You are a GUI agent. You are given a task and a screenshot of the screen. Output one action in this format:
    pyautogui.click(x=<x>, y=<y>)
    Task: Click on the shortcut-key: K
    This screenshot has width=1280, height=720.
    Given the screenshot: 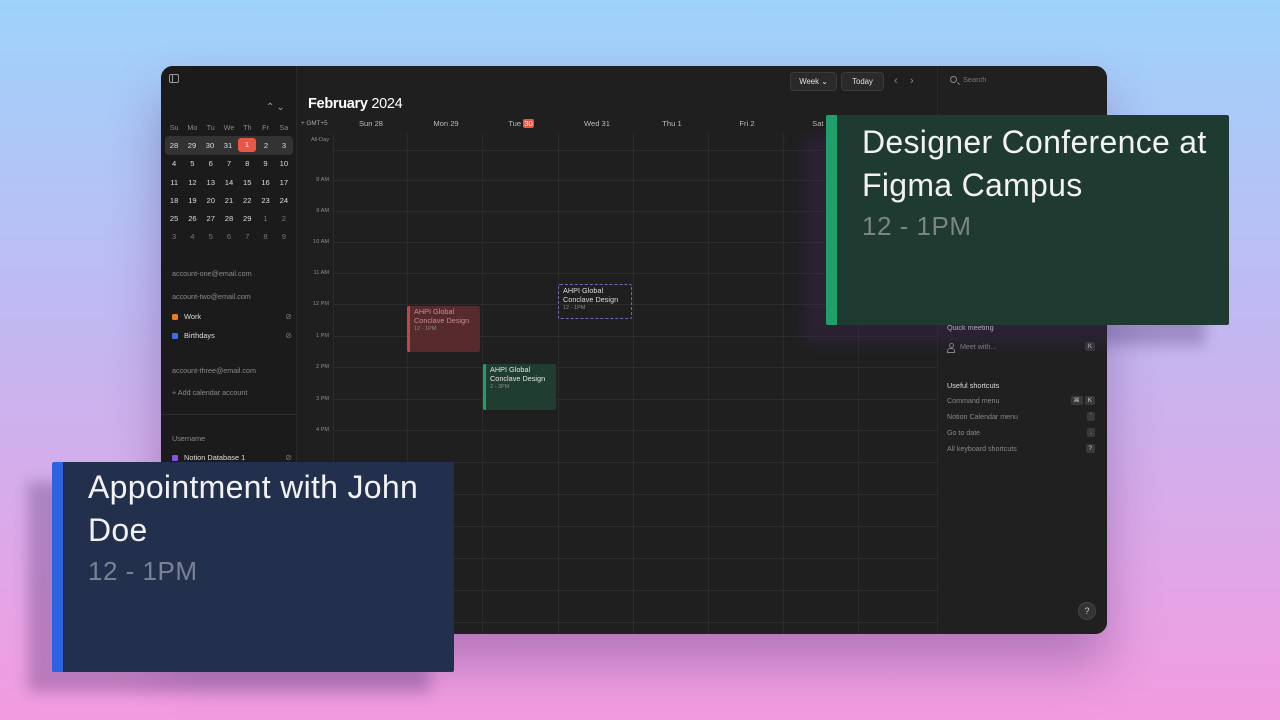 What is the action you would take?
    pyautogui.click(x=1089, y=346)
    